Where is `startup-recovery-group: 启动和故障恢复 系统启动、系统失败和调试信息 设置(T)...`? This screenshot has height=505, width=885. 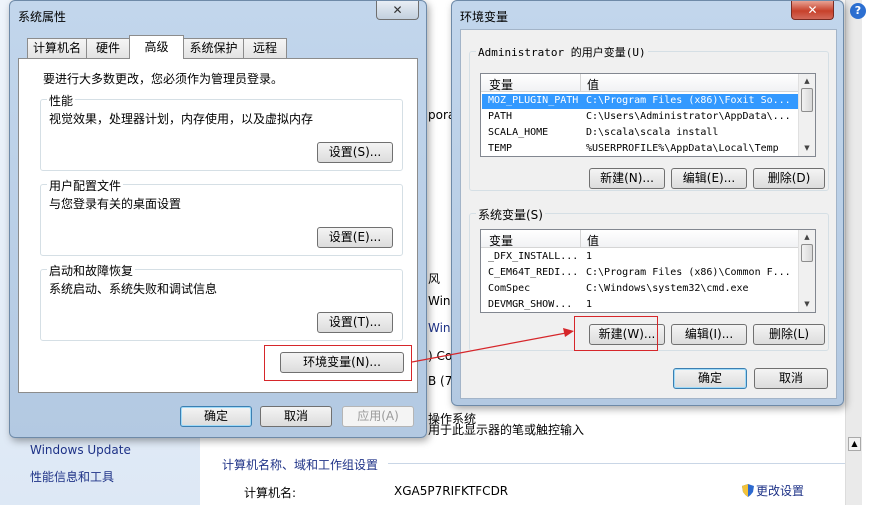
startup-recovery-group: 启动和故障恢复 系统启动、系统失败和调试信息 设置(T)... is located at coordinates (221, 301).